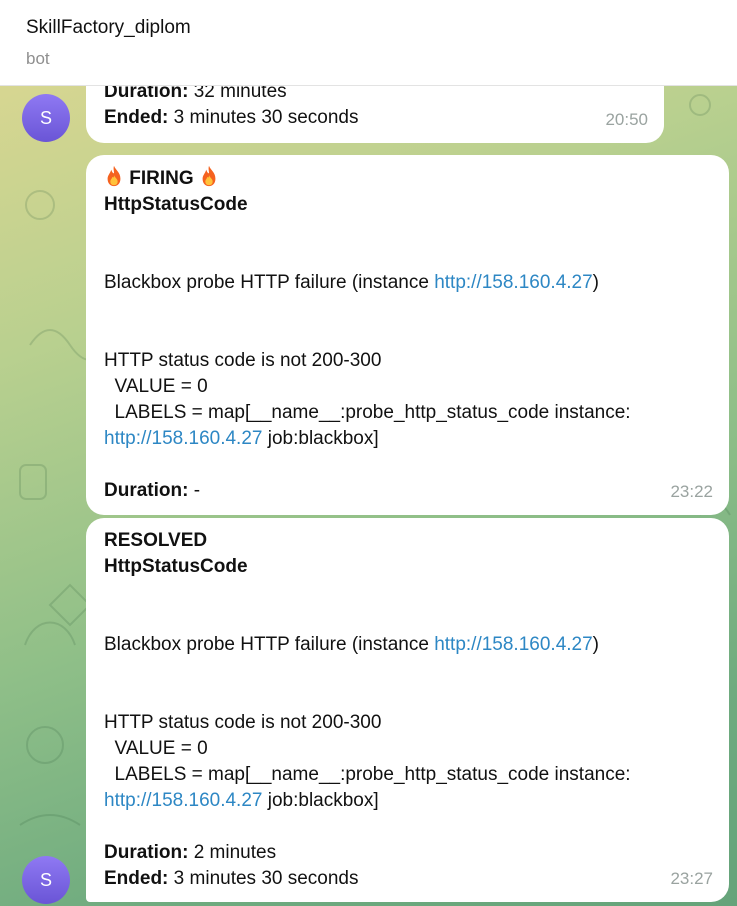 The width and height of the screenshot is (737, 906). What do you see at coordinates (416, 853) in the screenshot?
I see `message-line: Duration: 2 minutes` at bounding box center [416, 853].